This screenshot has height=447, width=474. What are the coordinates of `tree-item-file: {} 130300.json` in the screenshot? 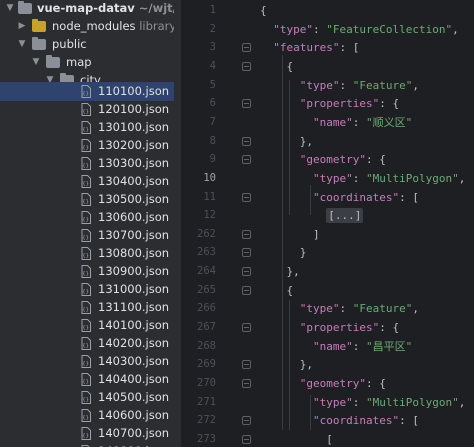 It's located at (87, 163).